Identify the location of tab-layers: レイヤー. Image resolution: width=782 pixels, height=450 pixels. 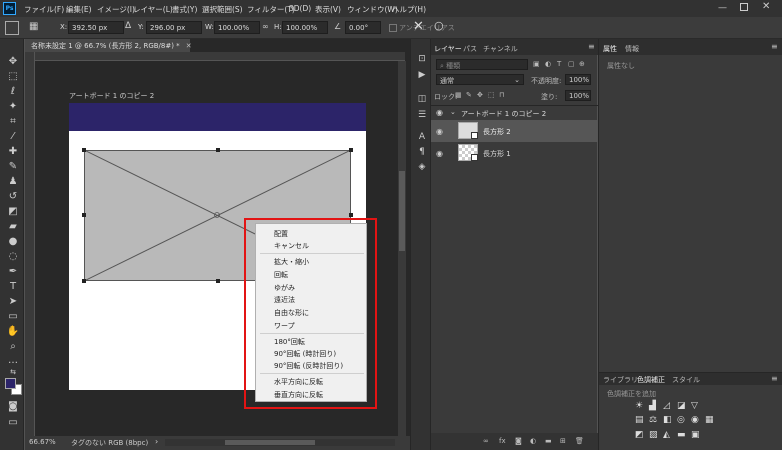
(448, 49).